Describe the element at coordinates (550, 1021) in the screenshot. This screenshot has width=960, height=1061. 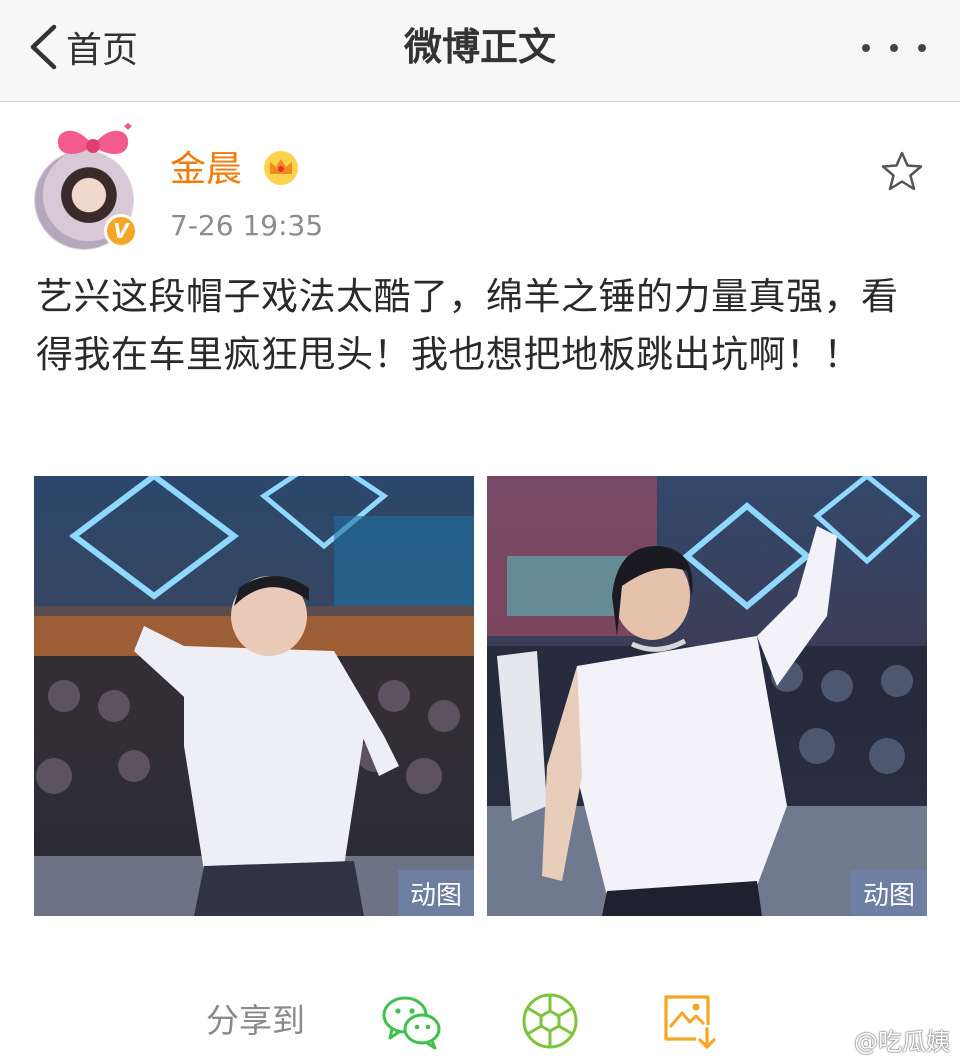
I see `moments-icon` at that location.